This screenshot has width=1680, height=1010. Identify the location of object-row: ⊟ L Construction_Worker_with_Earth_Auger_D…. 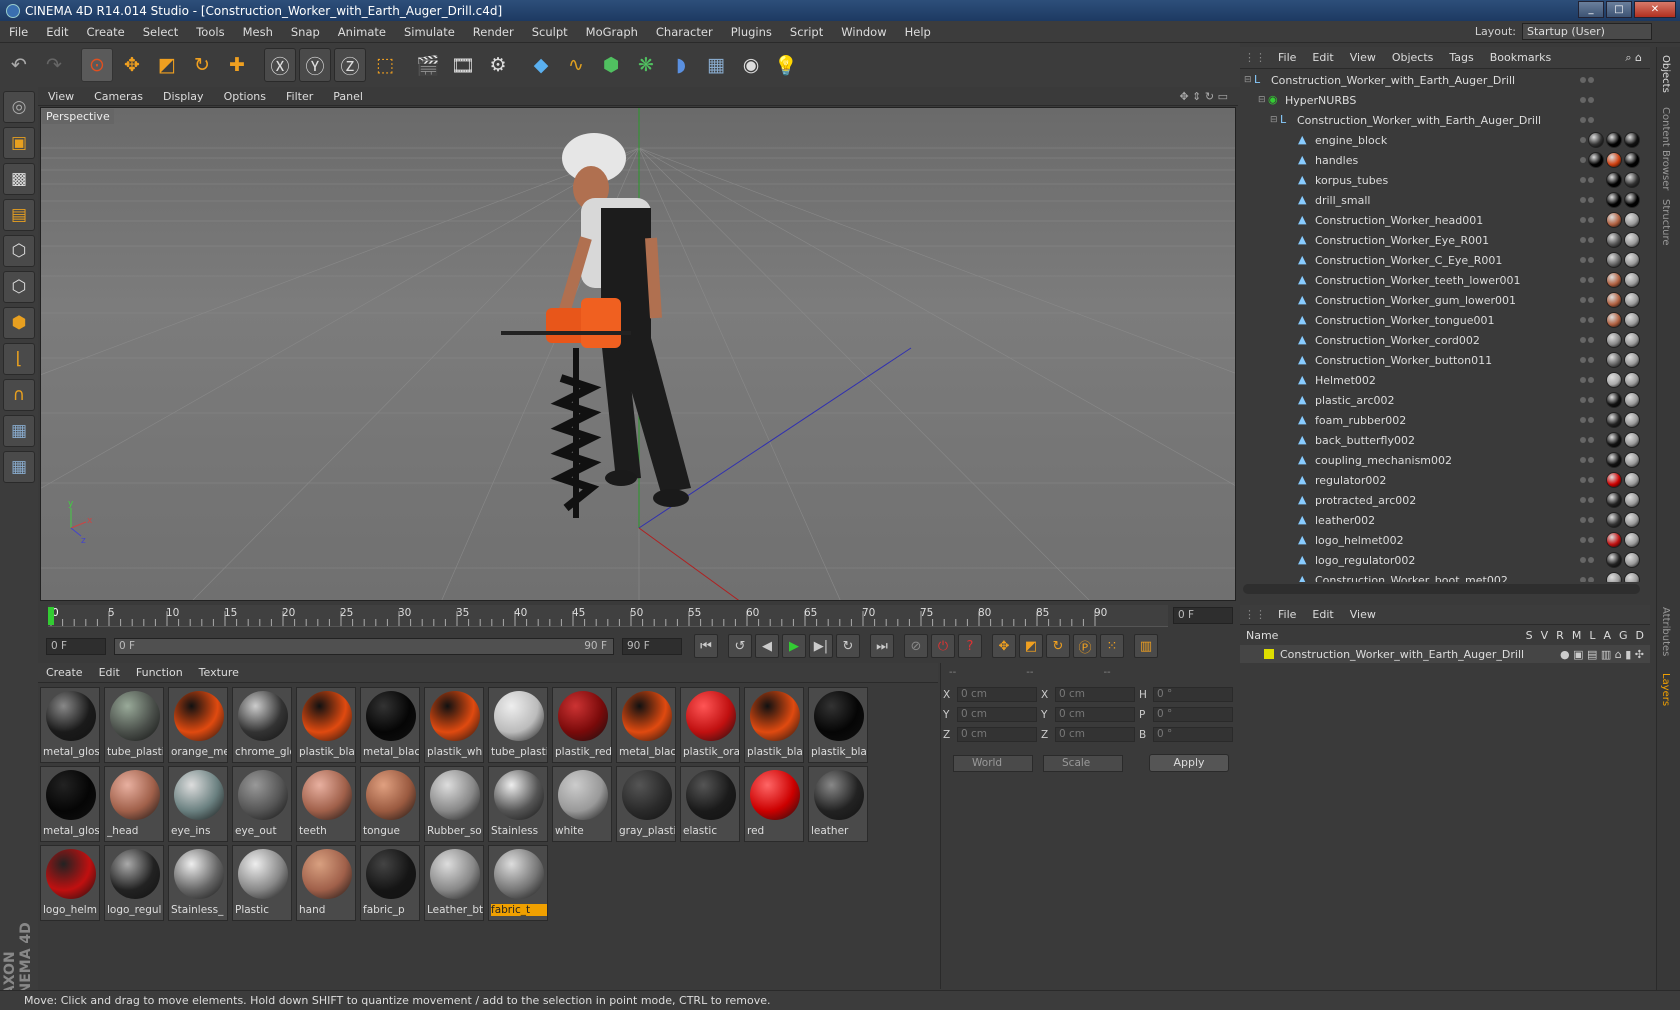
(1445, 80).